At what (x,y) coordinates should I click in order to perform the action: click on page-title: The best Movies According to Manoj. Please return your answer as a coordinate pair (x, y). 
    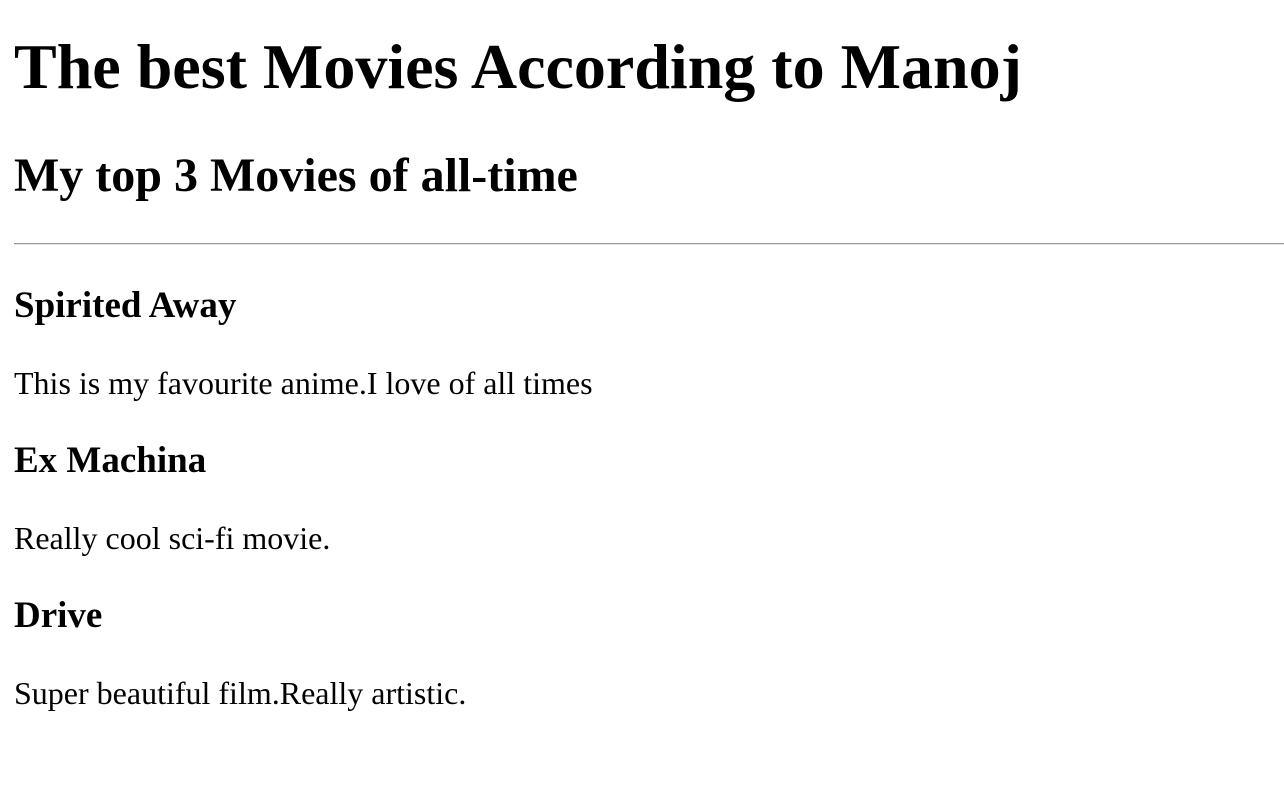
    Looking at the image, I should click on (518, 66).